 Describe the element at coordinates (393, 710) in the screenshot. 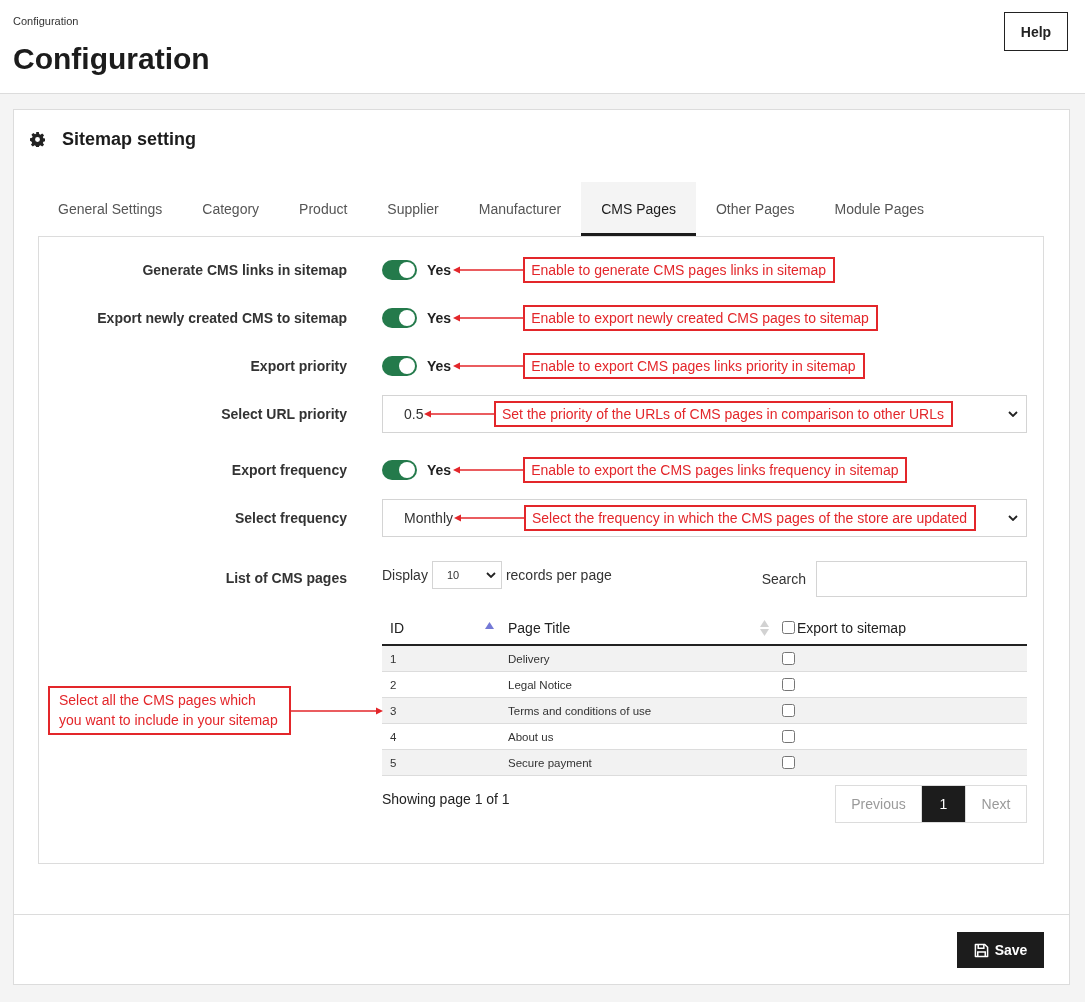

I see `table-cell: 3` at that location.